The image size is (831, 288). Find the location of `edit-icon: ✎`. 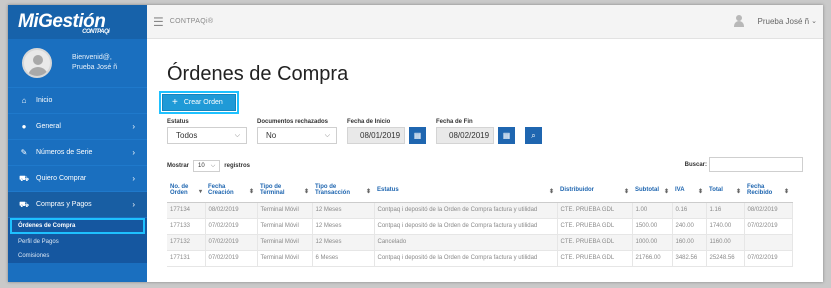

edit-icon: ✎ is located at coordinates (24, 152).